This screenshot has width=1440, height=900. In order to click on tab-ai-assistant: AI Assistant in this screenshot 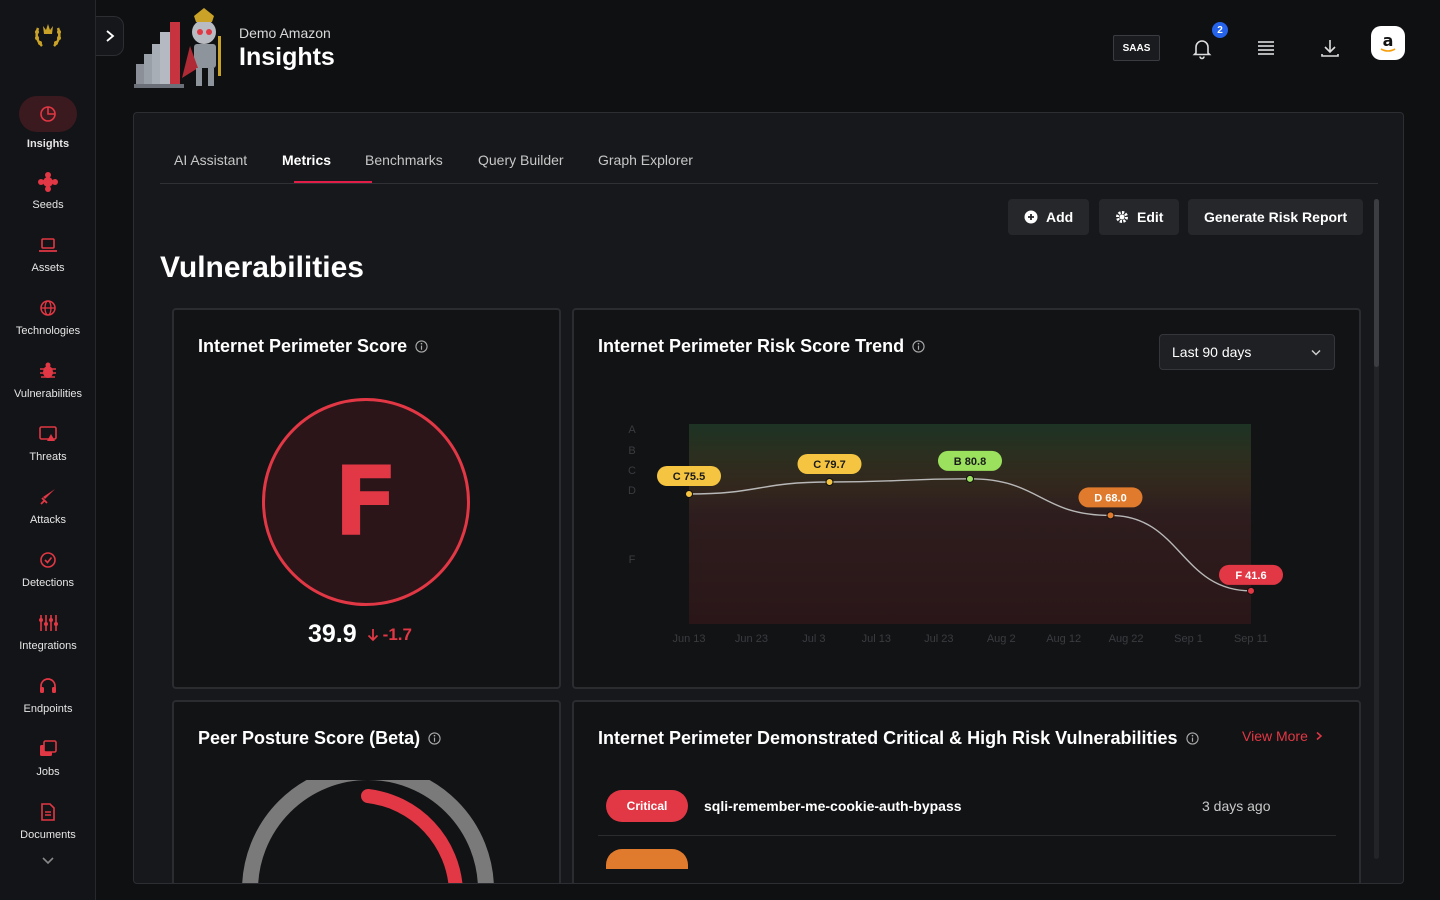, I will do `click(210, 160)`.